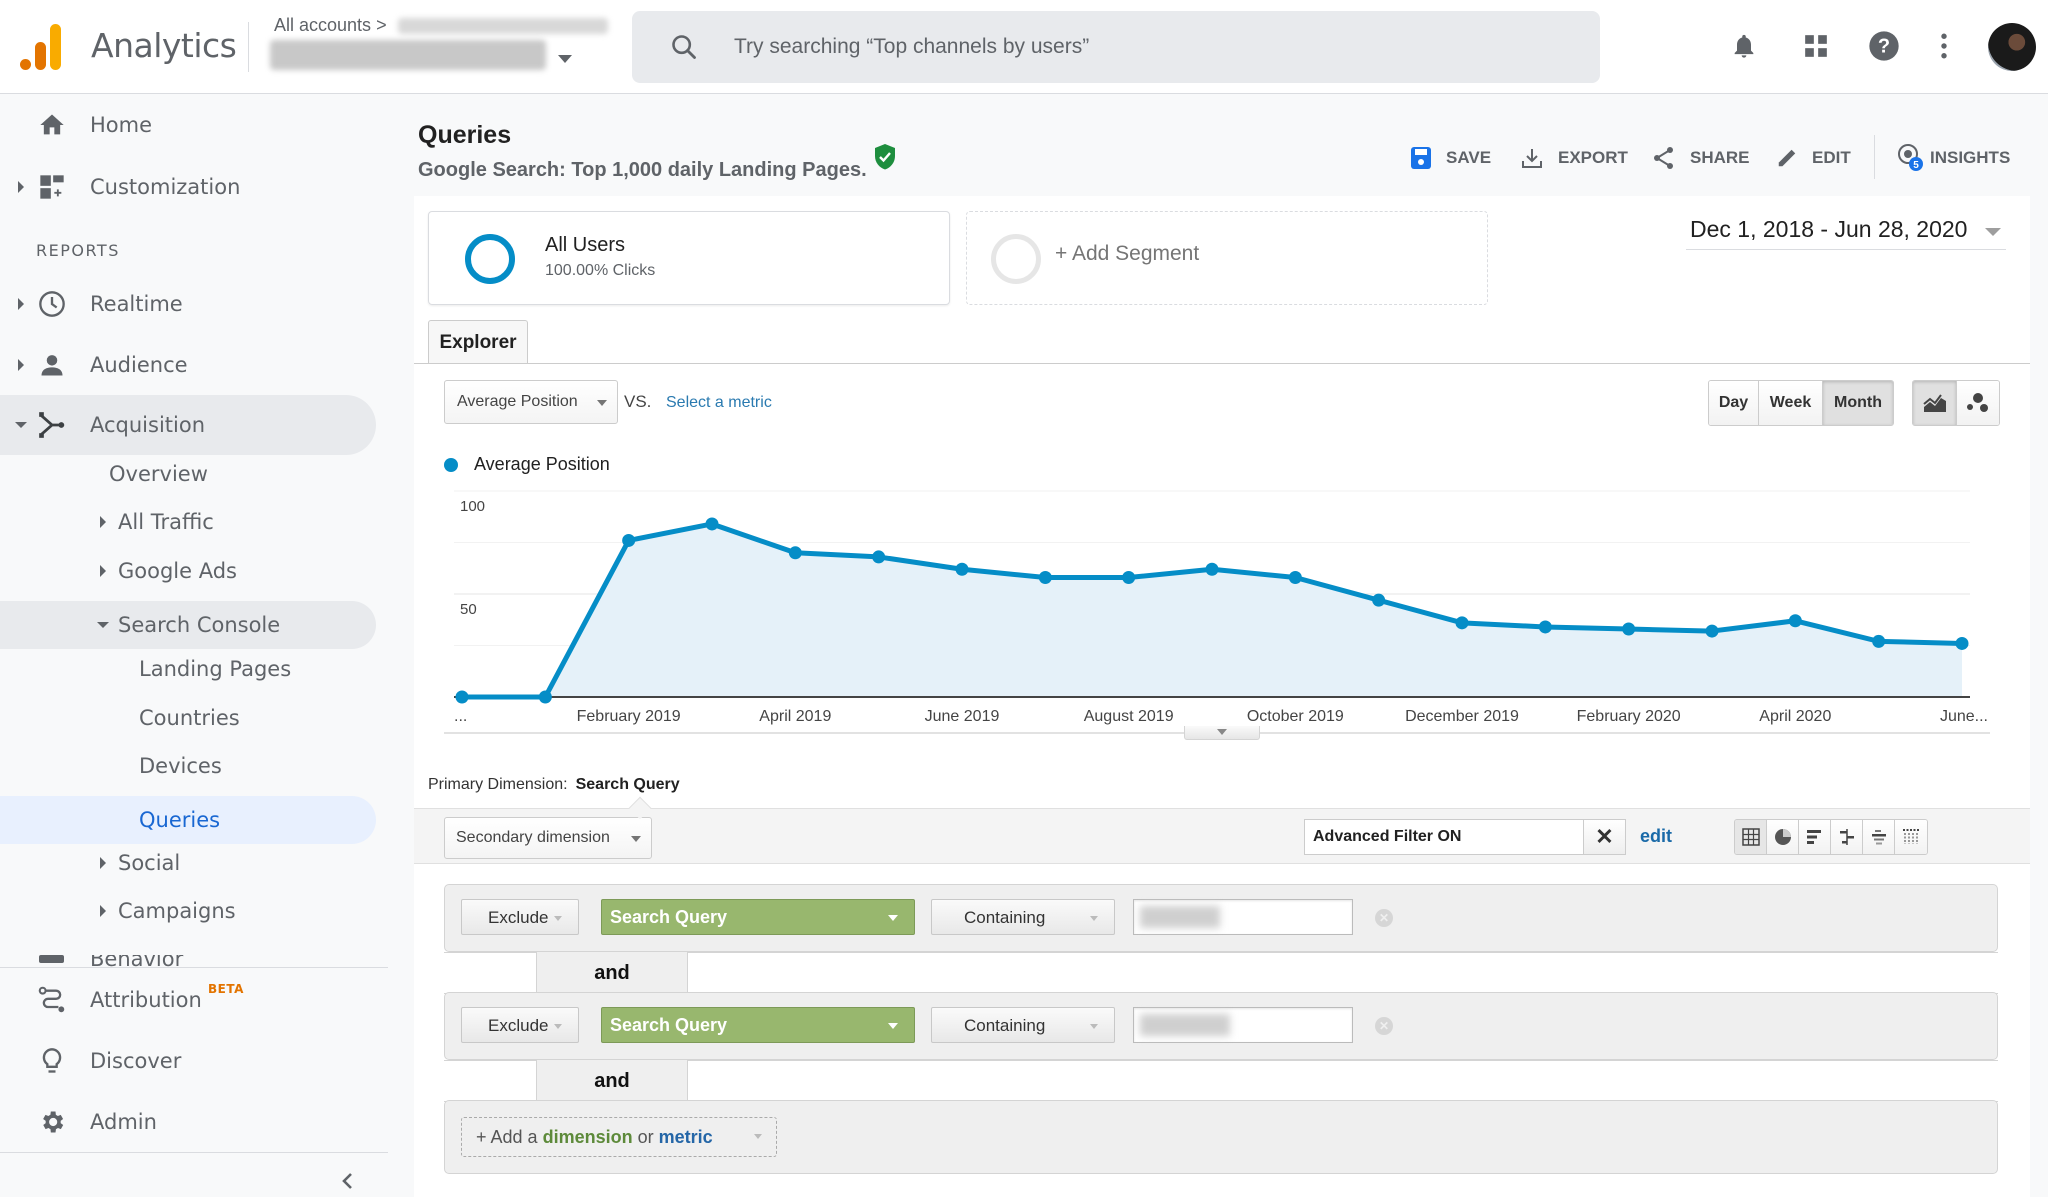 The image size is (2048, 1197). I want to click on apps-button, so click(1816, 46).